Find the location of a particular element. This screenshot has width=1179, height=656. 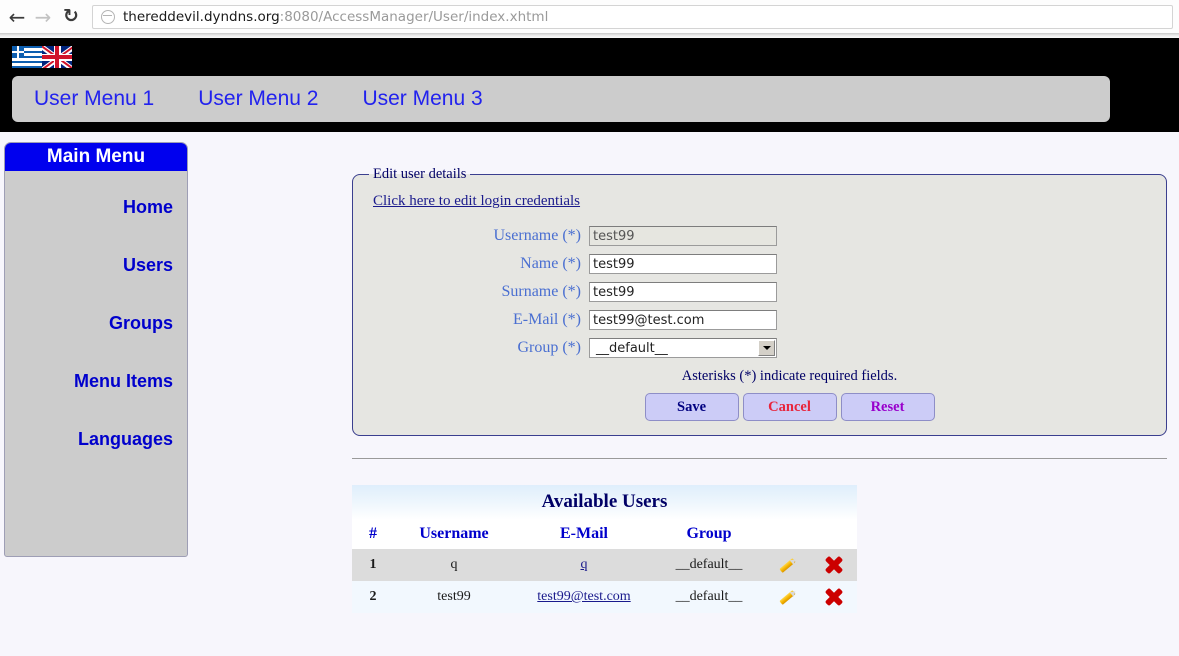

surname-input is located at coordinates (683, 292).